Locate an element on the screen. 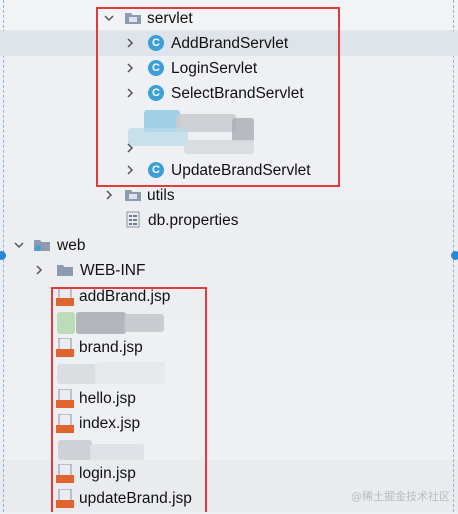 The image size is (458, 514). tree-item-label: servlet is located at coordinates (170, 18).